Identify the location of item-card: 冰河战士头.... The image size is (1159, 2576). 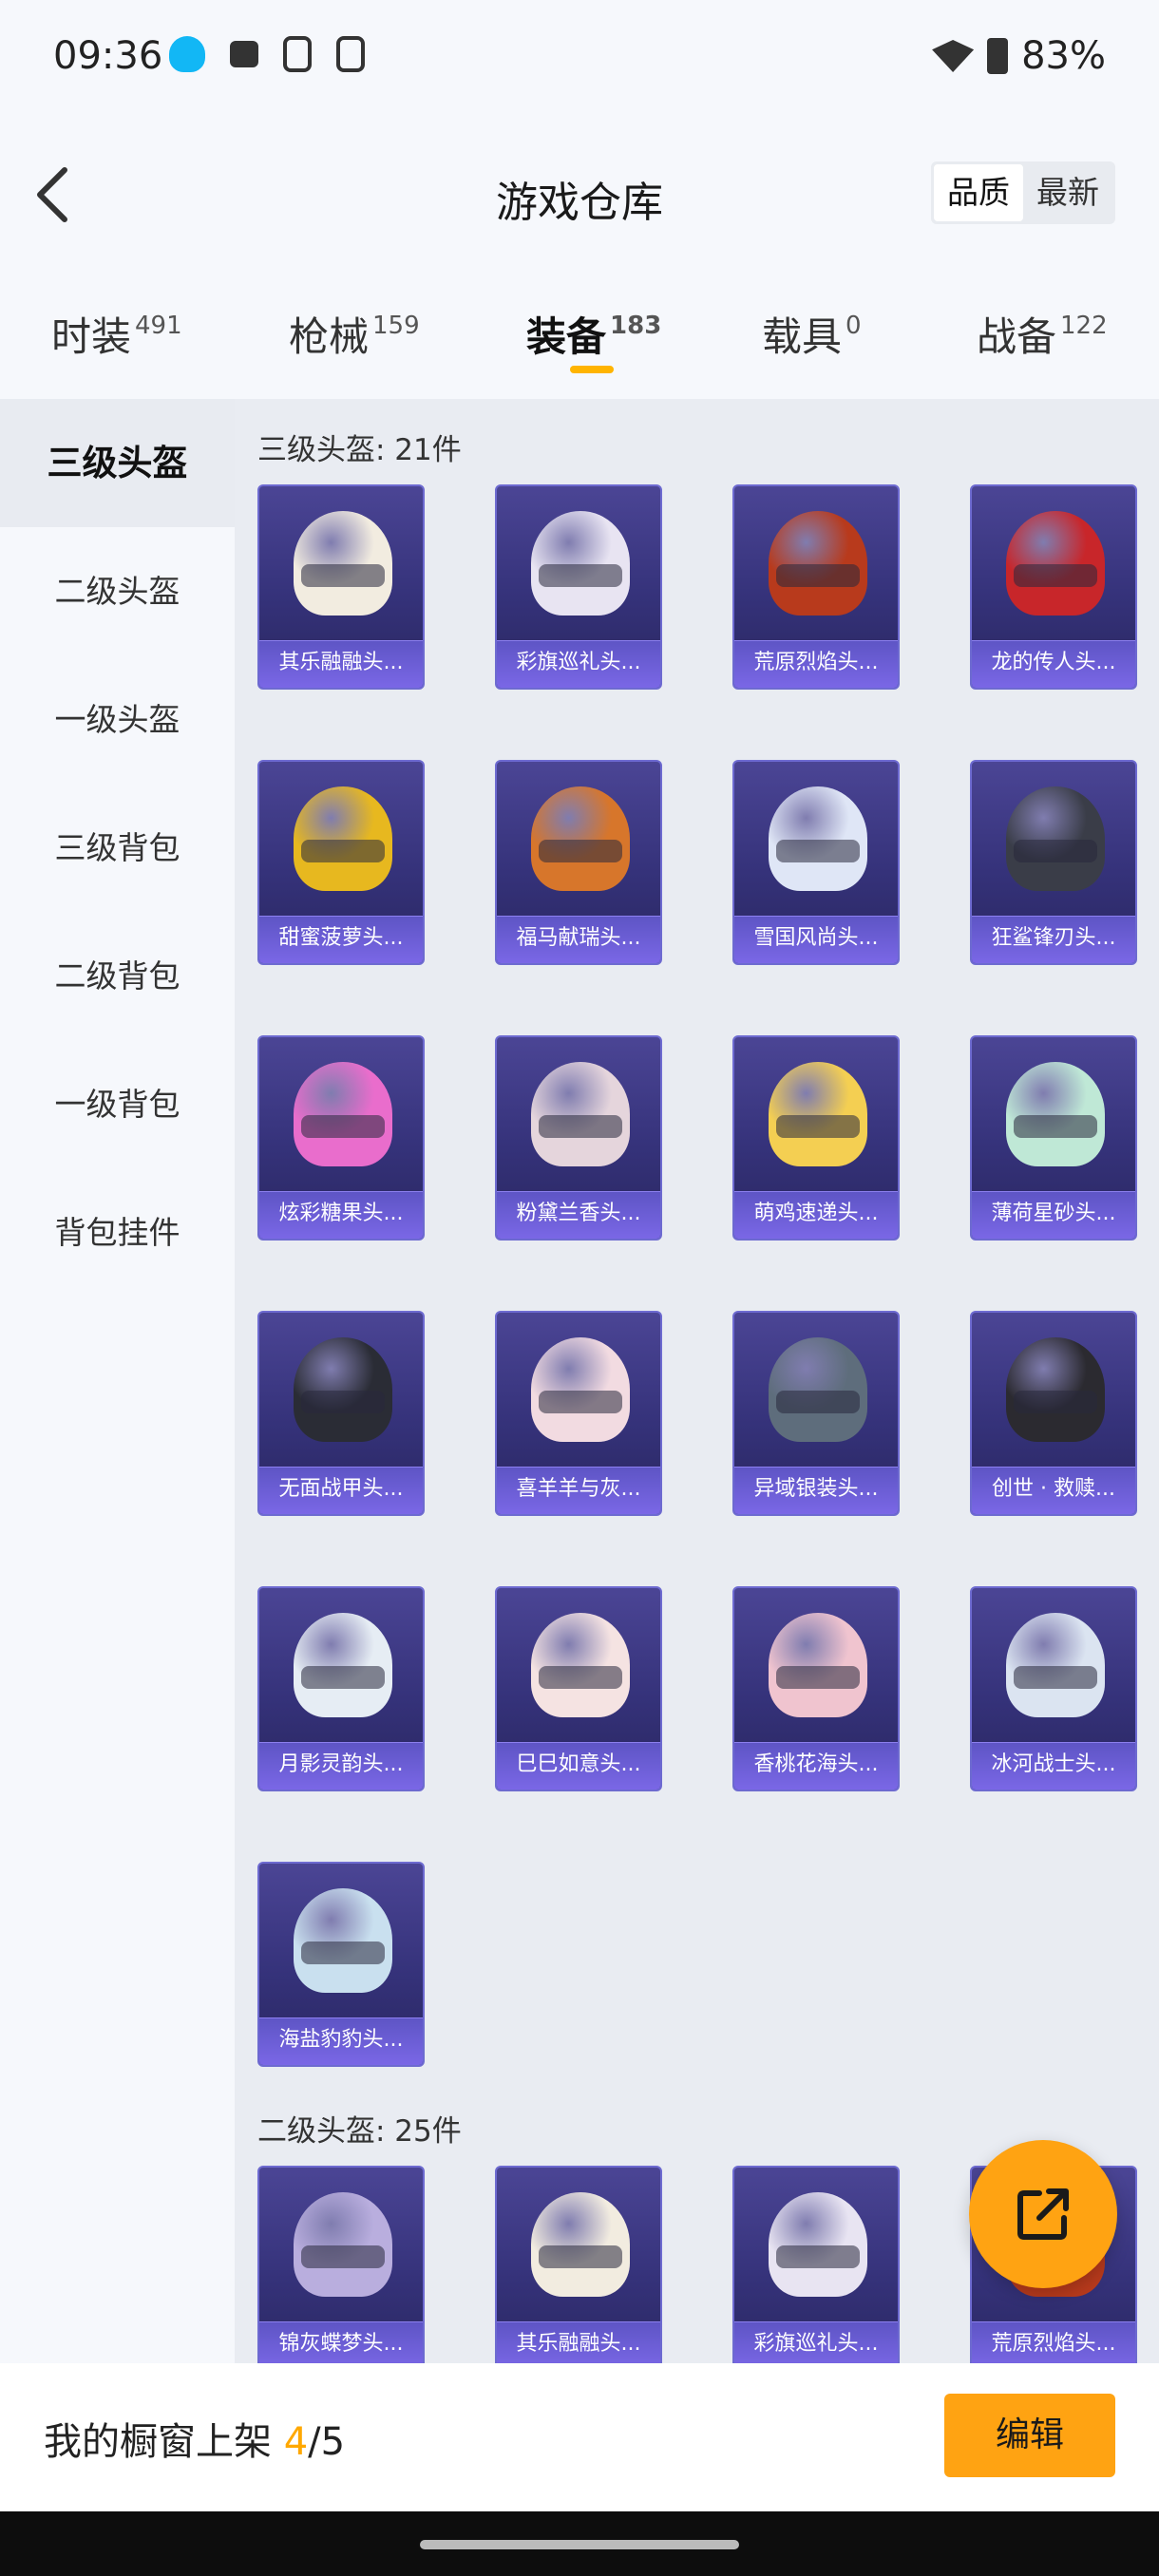
(1053, 1688).